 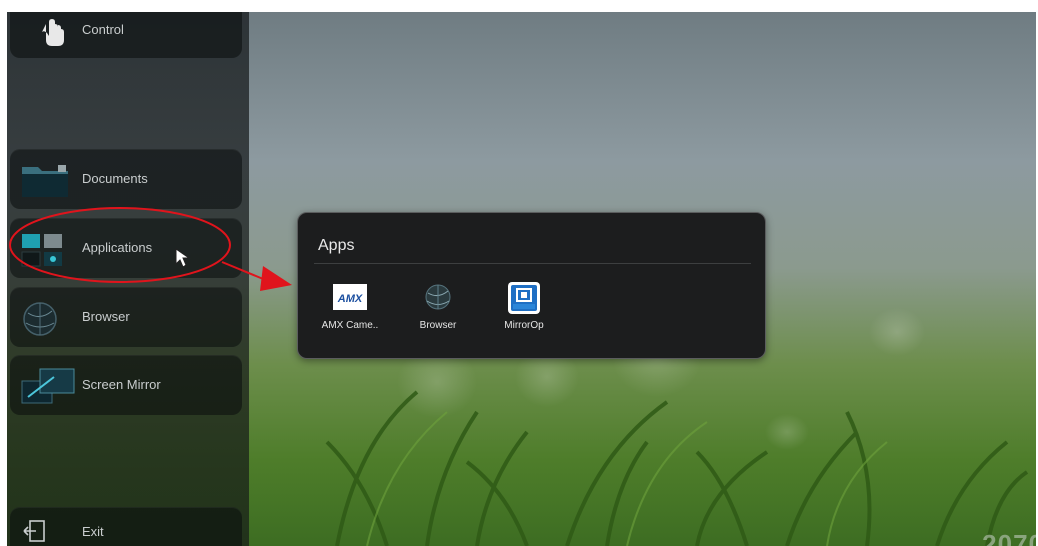 I want to click on sidebar-item-screen-mirror: Screen Mirror, so click(x=126, y=385).